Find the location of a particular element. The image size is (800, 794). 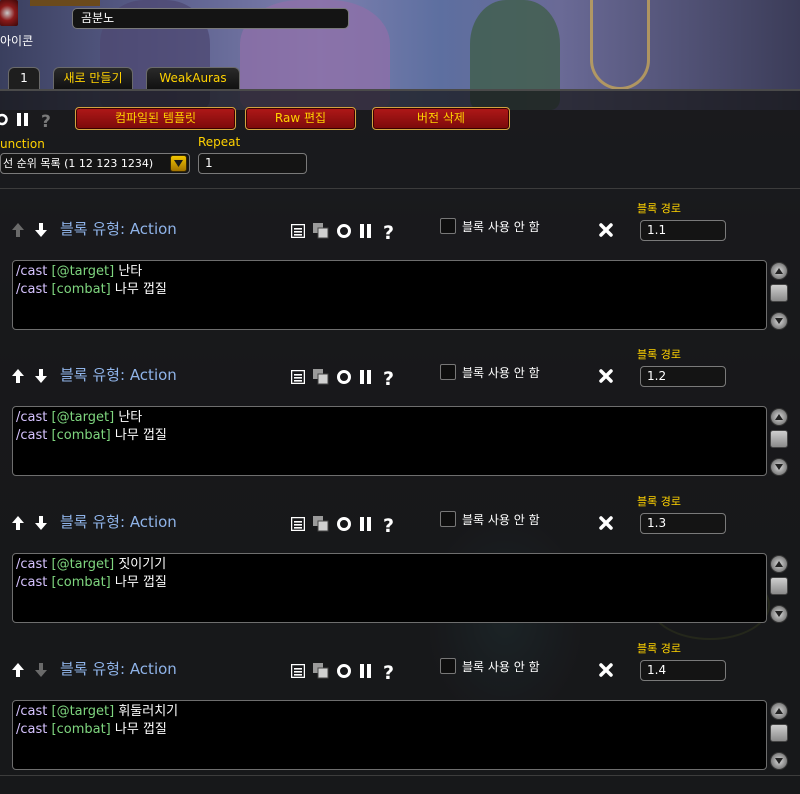

macro-spell: 짓이기기 is located at coordinates (142, 564).